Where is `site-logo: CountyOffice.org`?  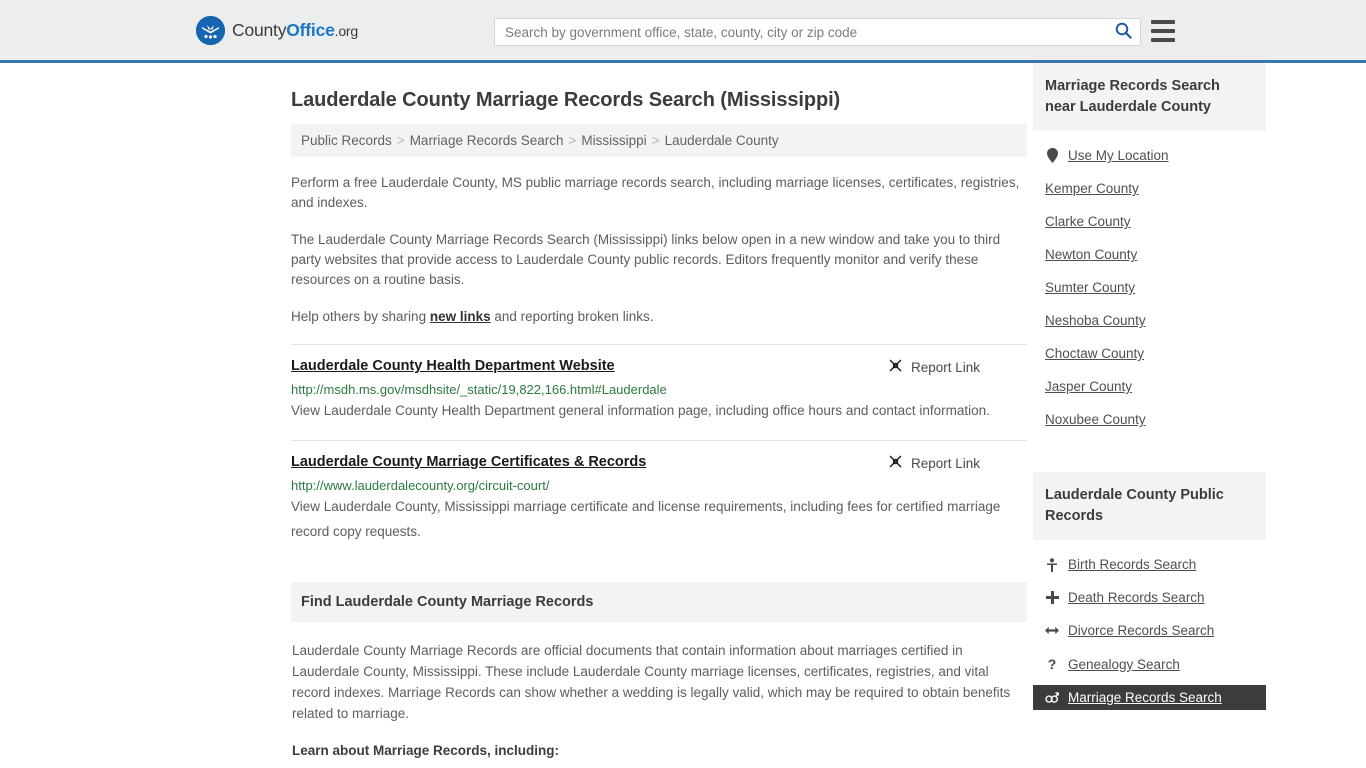 site-logo: CountyOffice.org is located at coordinates (277, 30).